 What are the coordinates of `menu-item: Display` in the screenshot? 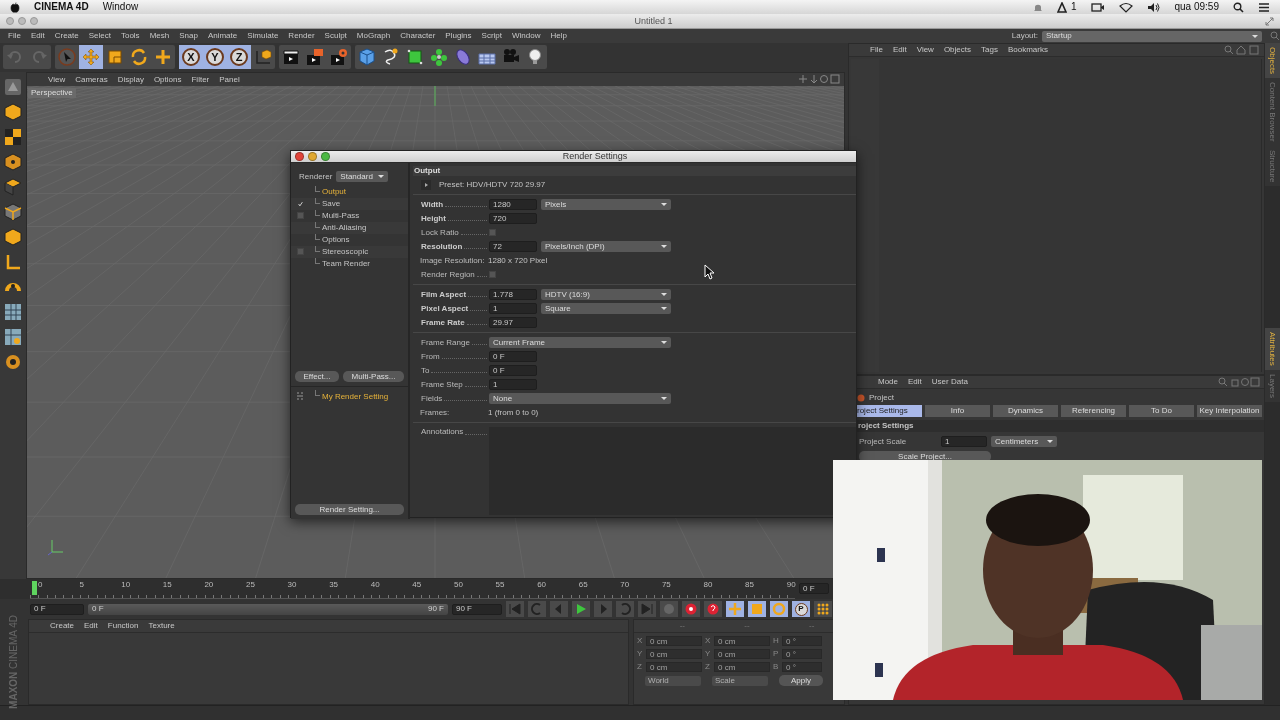 It's located at (130, 79).